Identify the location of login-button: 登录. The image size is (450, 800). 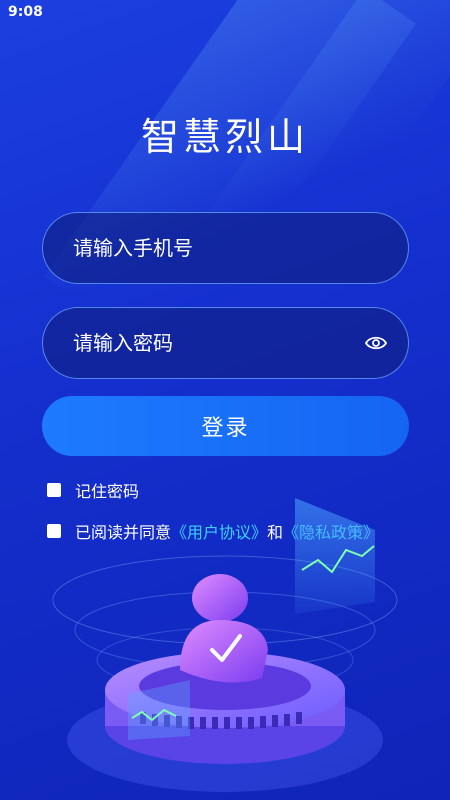
(225, 426).